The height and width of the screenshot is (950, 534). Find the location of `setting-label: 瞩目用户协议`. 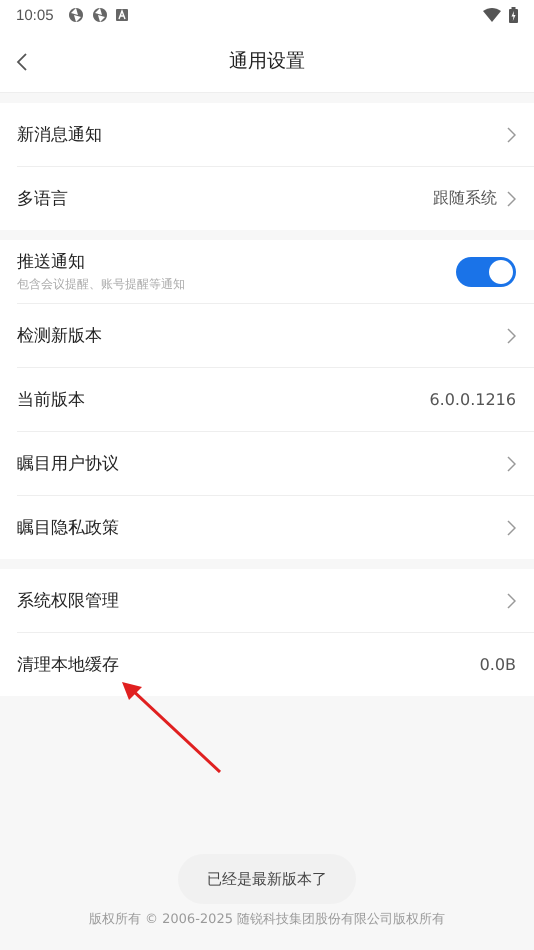

setting-label: 瞩目用户协议 is located at coordinates (68, 464).